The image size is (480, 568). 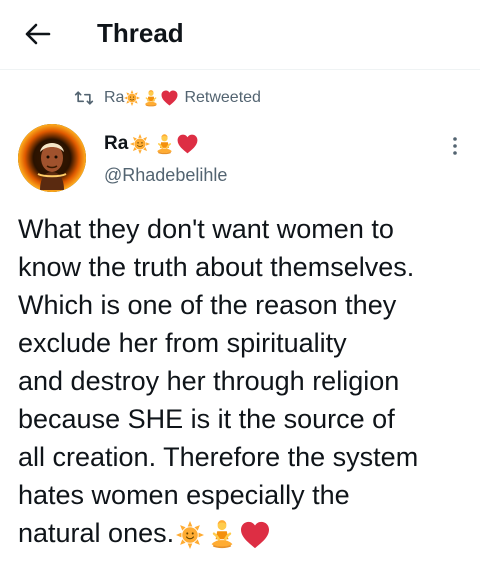 I want to click on more-vertical-icon, so click(x=455, y=146).